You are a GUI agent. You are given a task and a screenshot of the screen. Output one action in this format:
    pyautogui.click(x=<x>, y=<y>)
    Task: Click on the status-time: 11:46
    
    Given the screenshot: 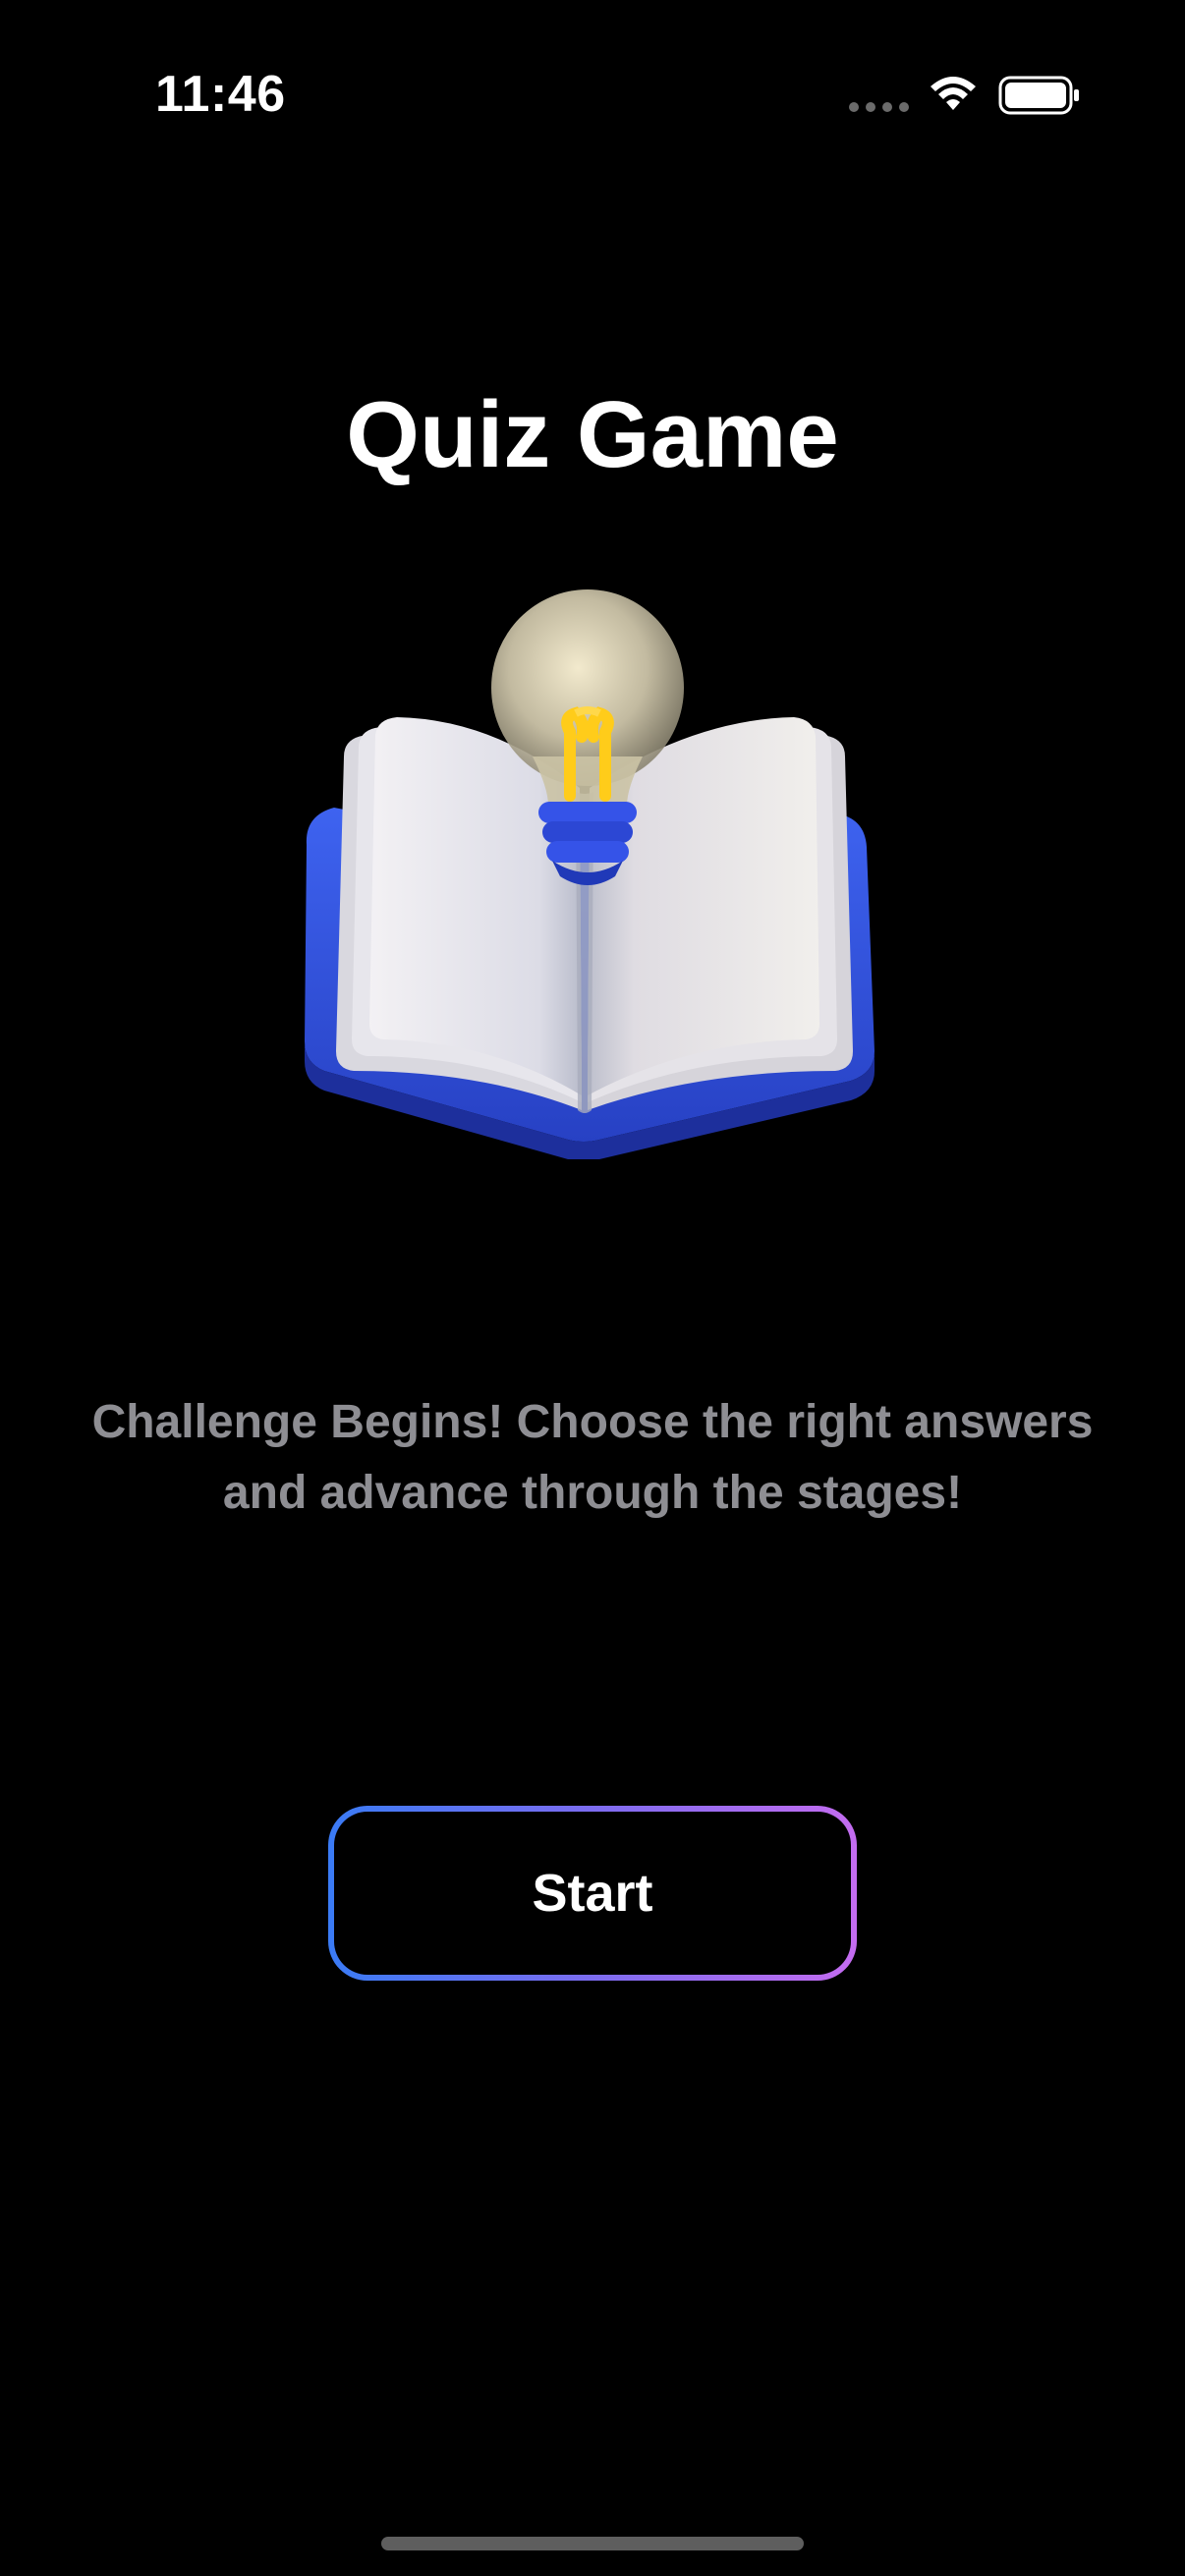 What is the action you would take?
    pyautogui.click(x=221, y=94)
    